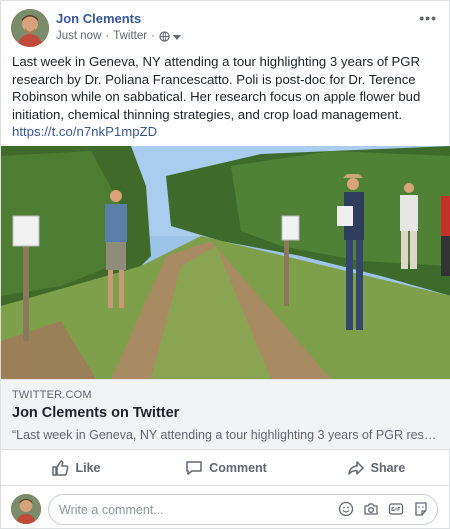 The height and width of the screenshot is (529, 450). I want to click on share-label: Share, so click(388, 467).